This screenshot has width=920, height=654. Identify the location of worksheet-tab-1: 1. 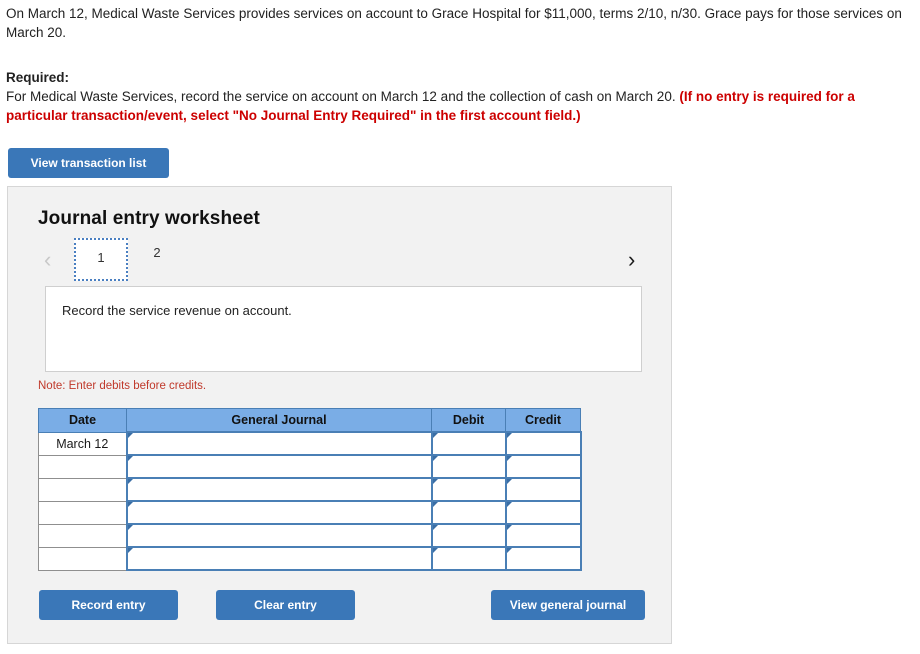
(101, 259).